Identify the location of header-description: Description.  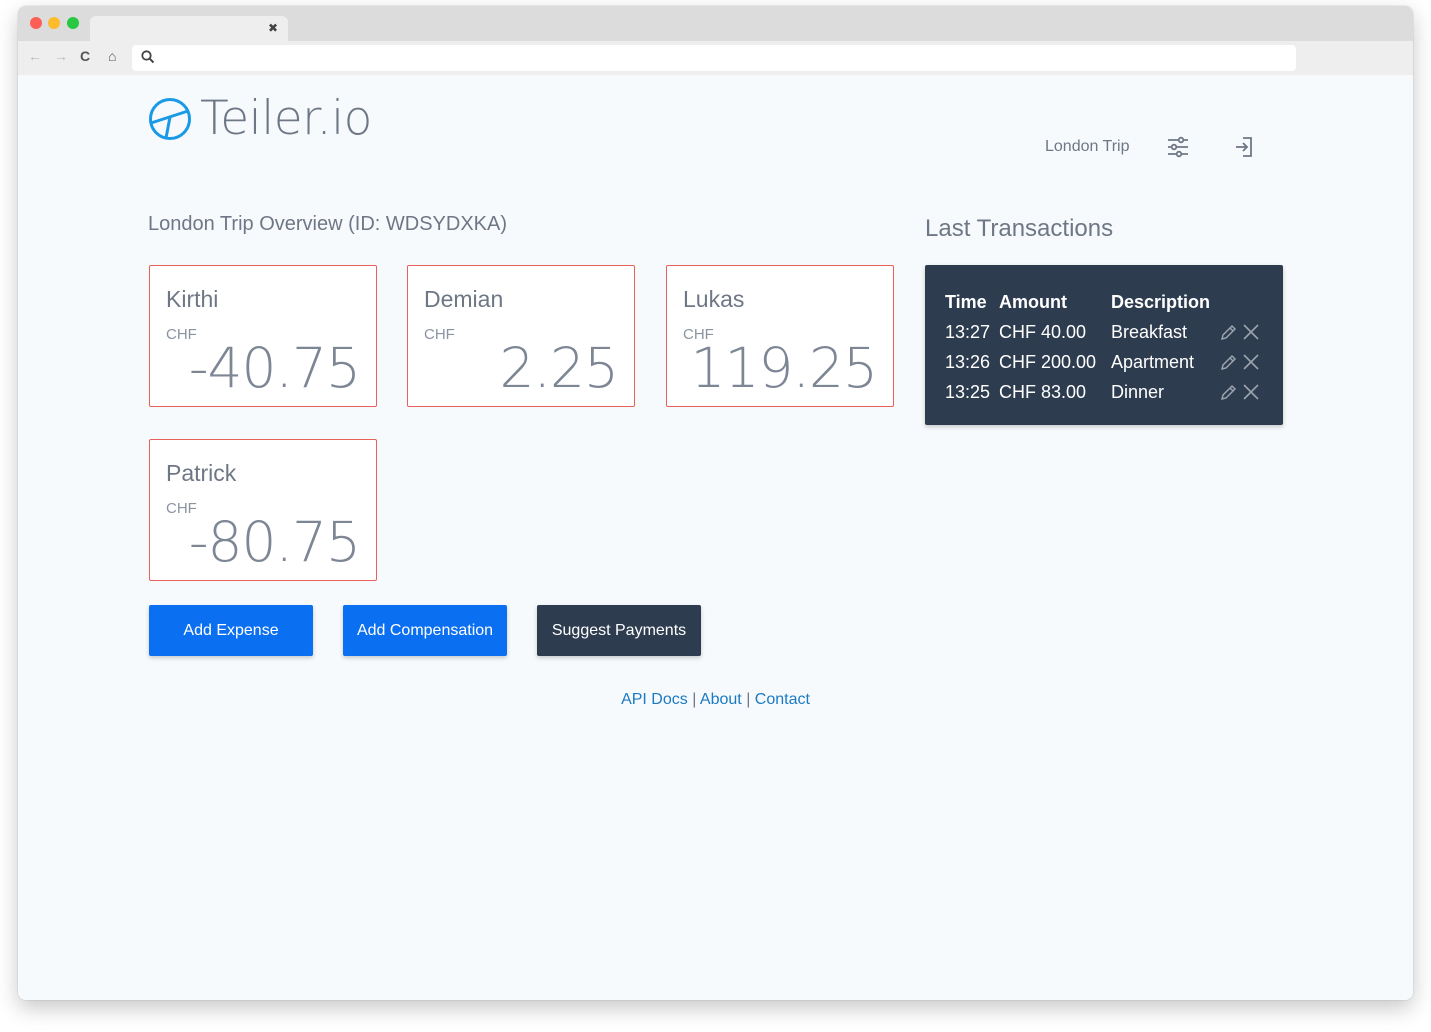
(1161, 301).